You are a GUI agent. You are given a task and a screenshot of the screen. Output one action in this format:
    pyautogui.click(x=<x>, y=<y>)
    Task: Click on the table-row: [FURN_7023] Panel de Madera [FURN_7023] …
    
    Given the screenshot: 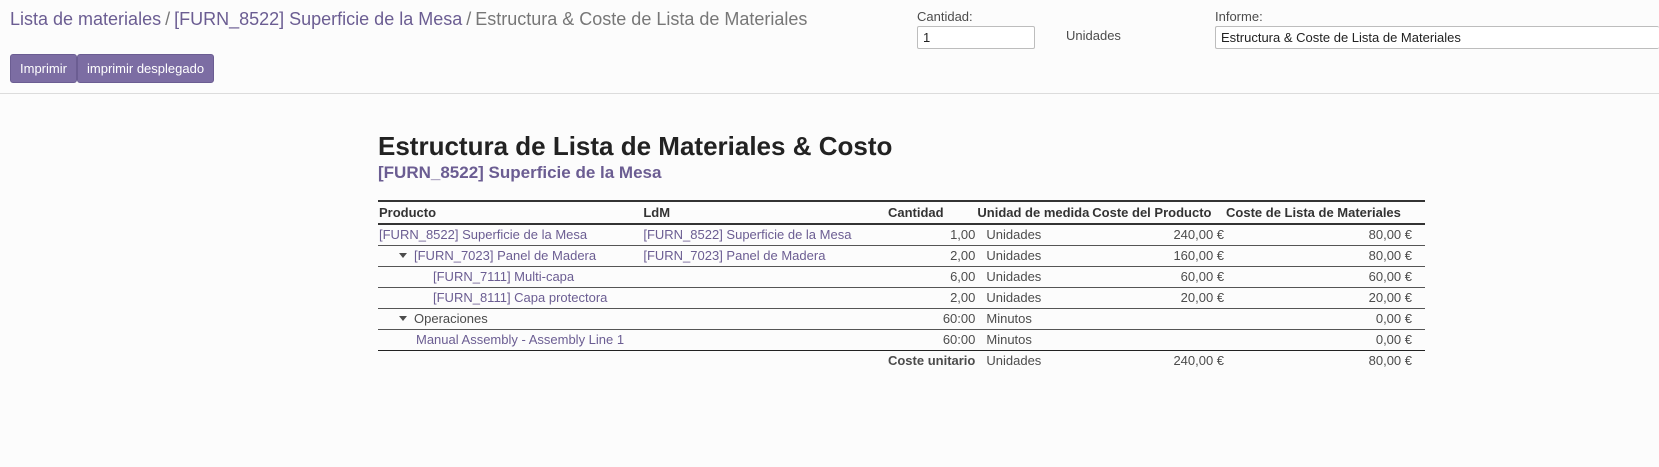 What is the action you would take?
    pyautogui.click(x=901, y=256)
    